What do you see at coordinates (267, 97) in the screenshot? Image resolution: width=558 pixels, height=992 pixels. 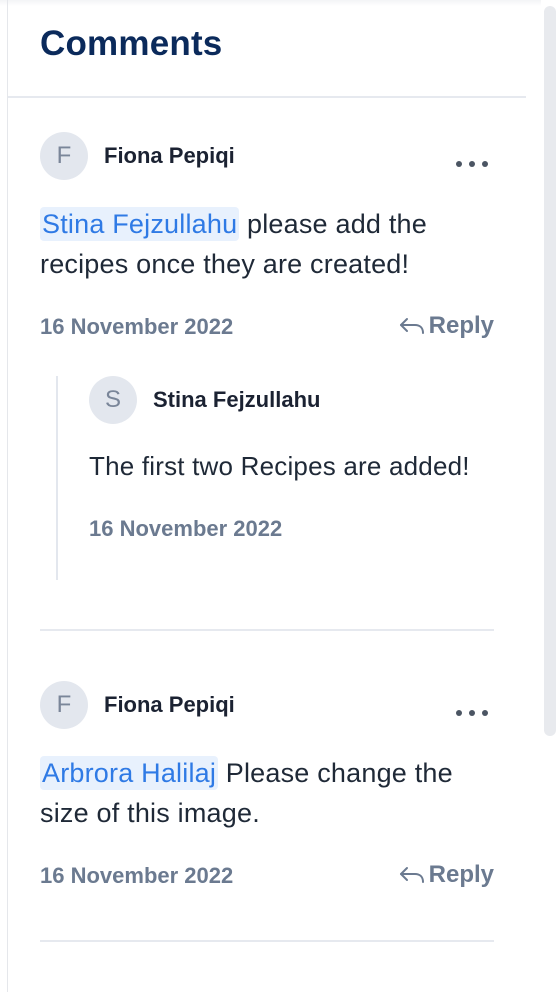 I see `header-divider` at bounding box center [267, 97].